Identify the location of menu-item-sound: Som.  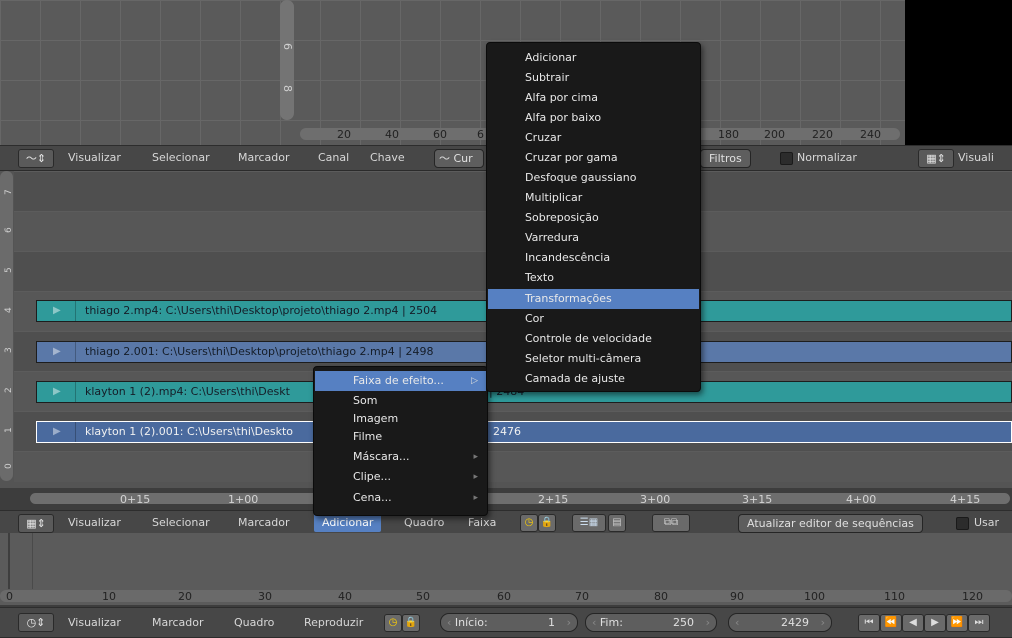
(400, 401).